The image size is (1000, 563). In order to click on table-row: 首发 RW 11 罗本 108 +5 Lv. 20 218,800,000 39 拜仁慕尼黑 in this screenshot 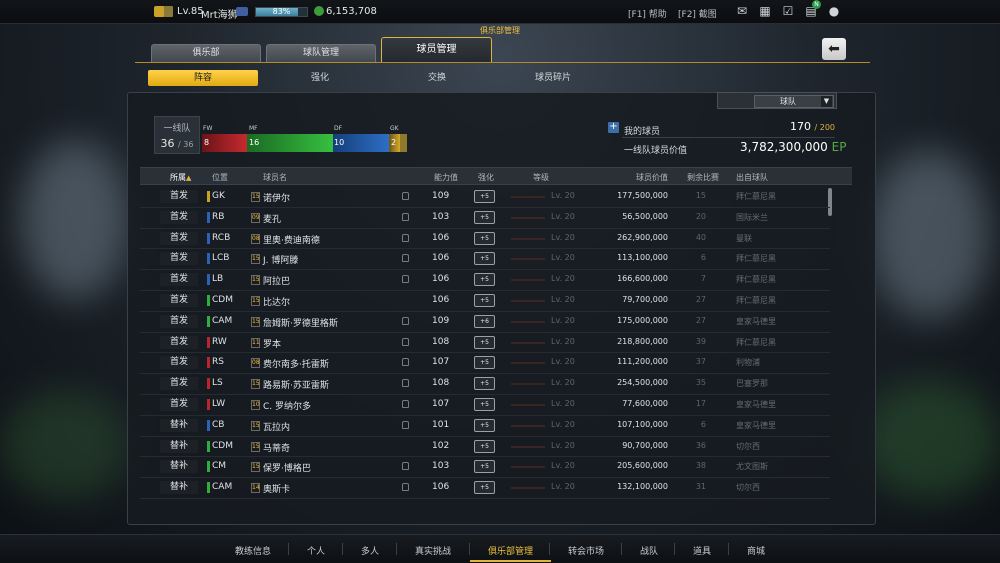, I will do `click(485, 343)`.